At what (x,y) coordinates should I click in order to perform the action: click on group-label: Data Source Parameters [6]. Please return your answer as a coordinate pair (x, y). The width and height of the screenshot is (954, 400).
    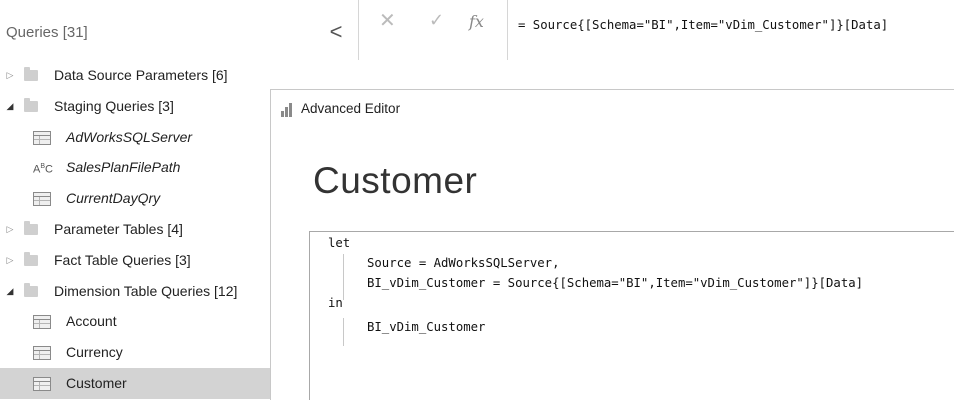
    Looking at the image, I should click on (141, 75).